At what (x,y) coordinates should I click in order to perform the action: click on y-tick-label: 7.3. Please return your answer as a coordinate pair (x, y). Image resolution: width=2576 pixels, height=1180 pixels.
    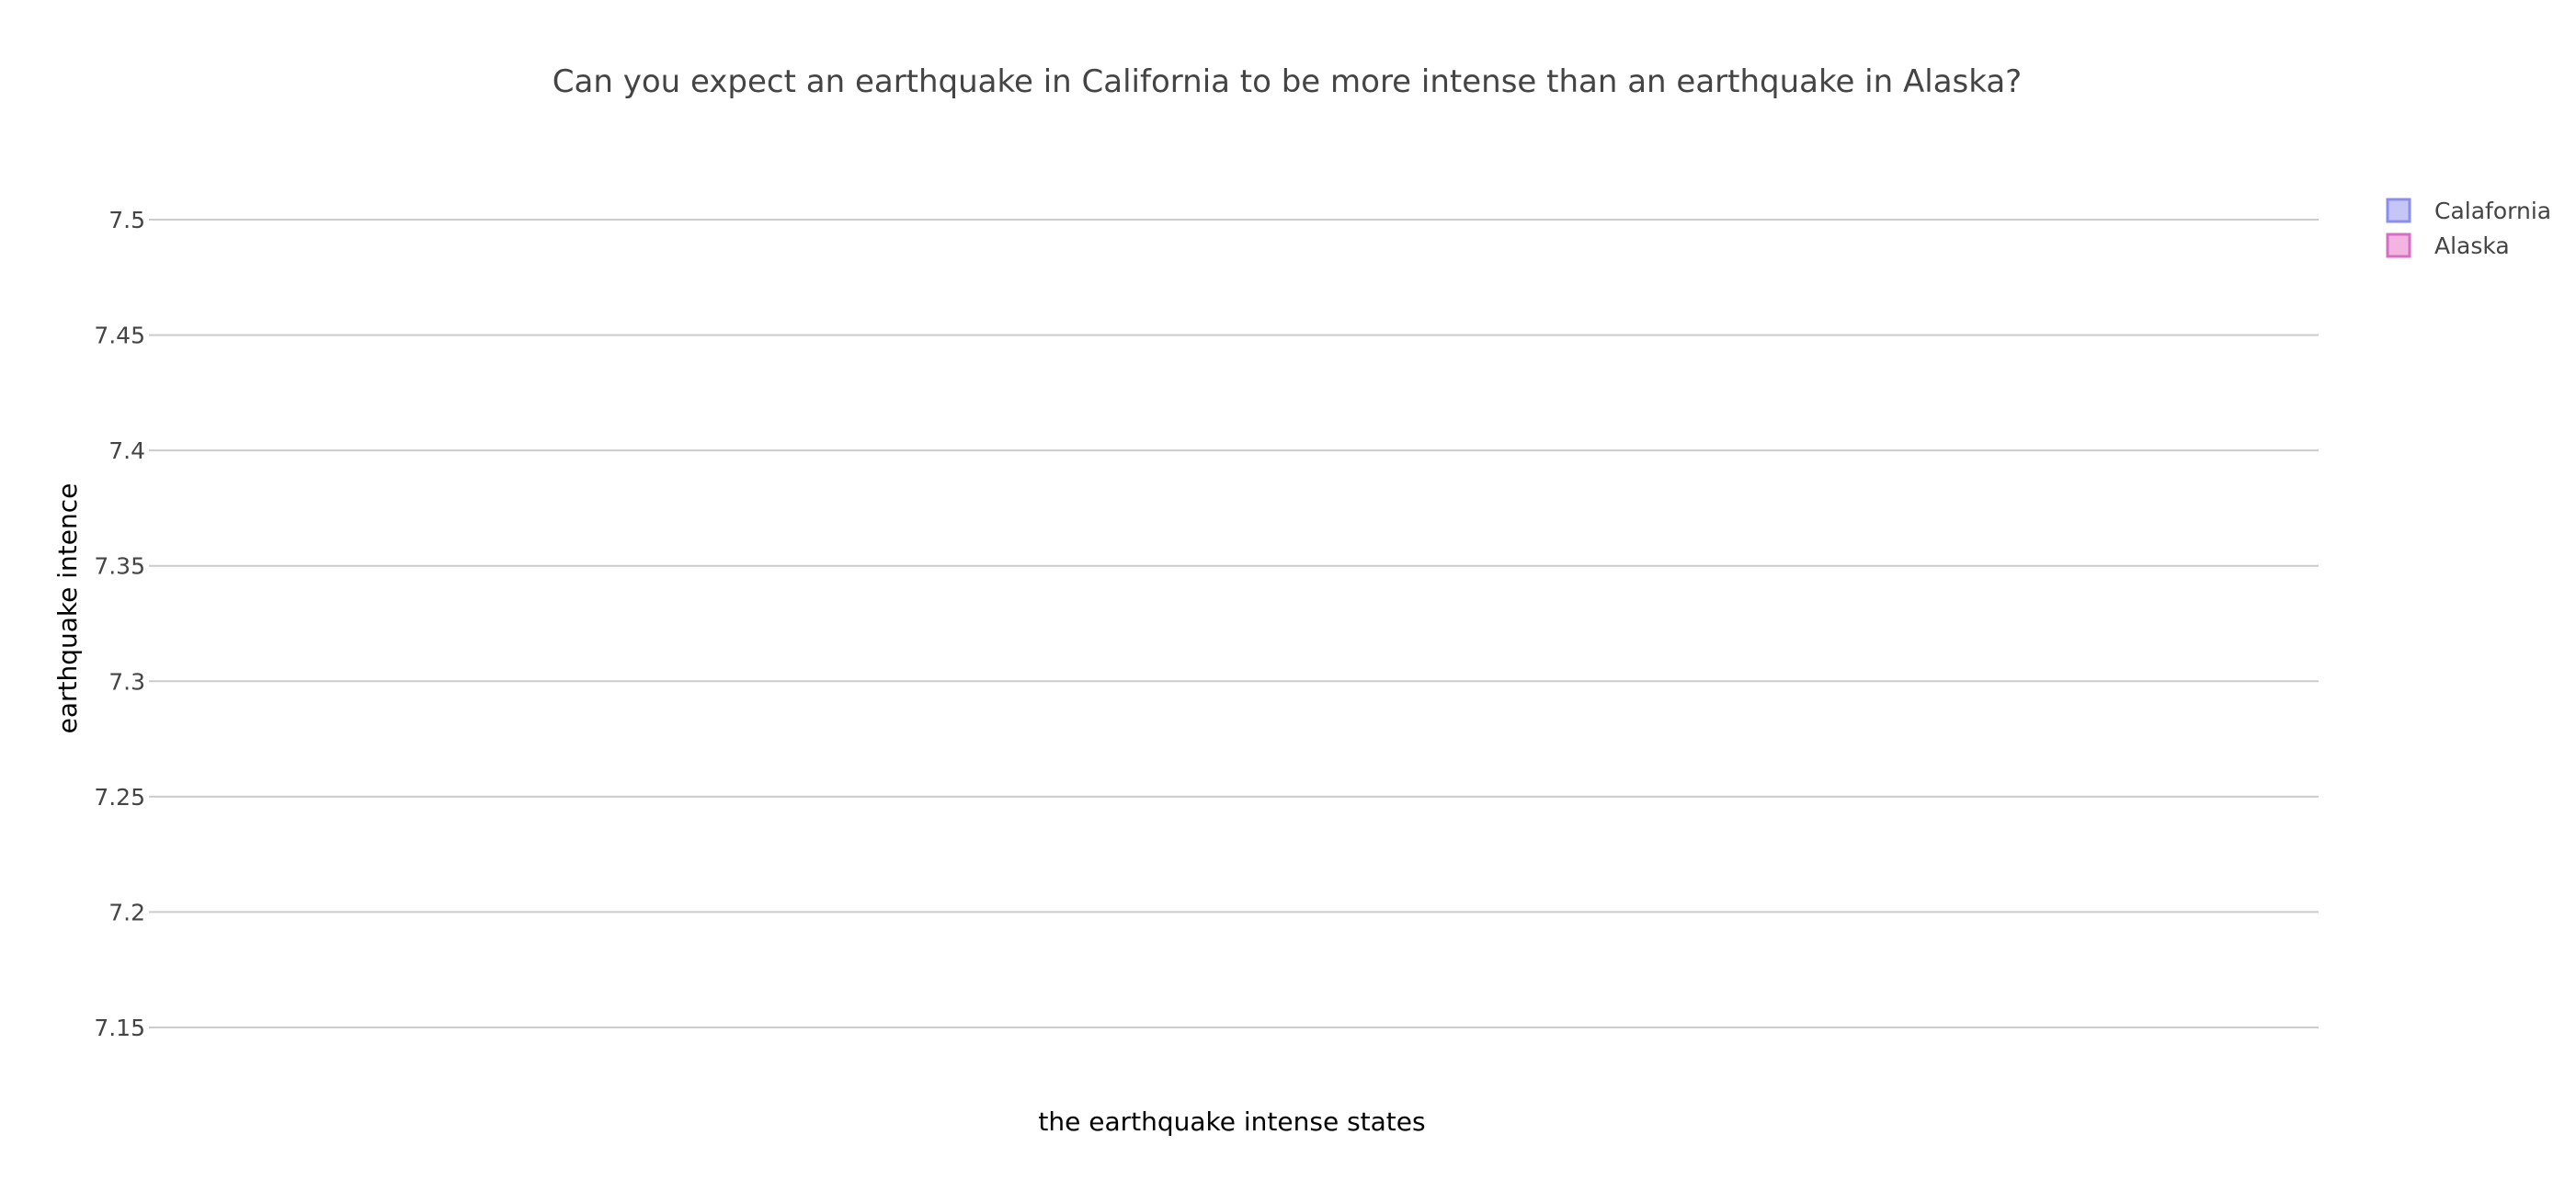
    Looking at the image, I should click on (126, 681).